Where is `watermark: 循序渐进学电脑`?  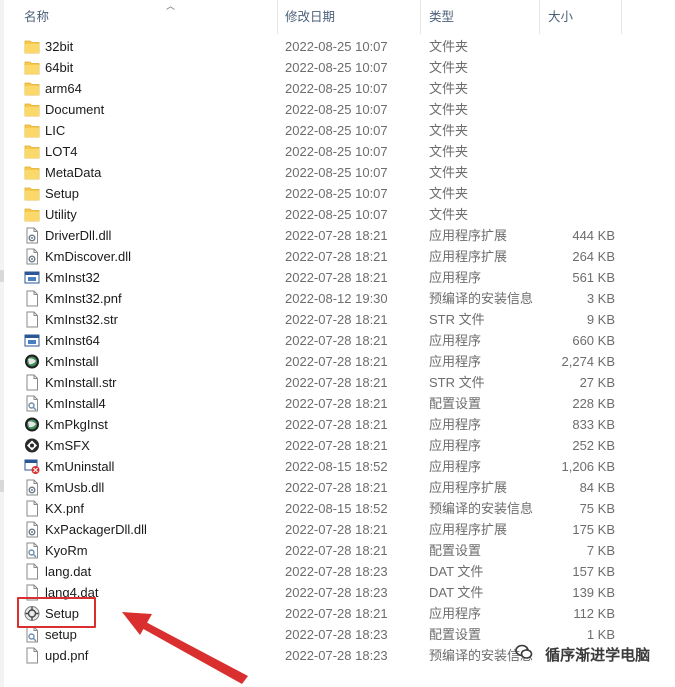
watermark: 循序渐进学电脑 is located at coordinates (582, 656).